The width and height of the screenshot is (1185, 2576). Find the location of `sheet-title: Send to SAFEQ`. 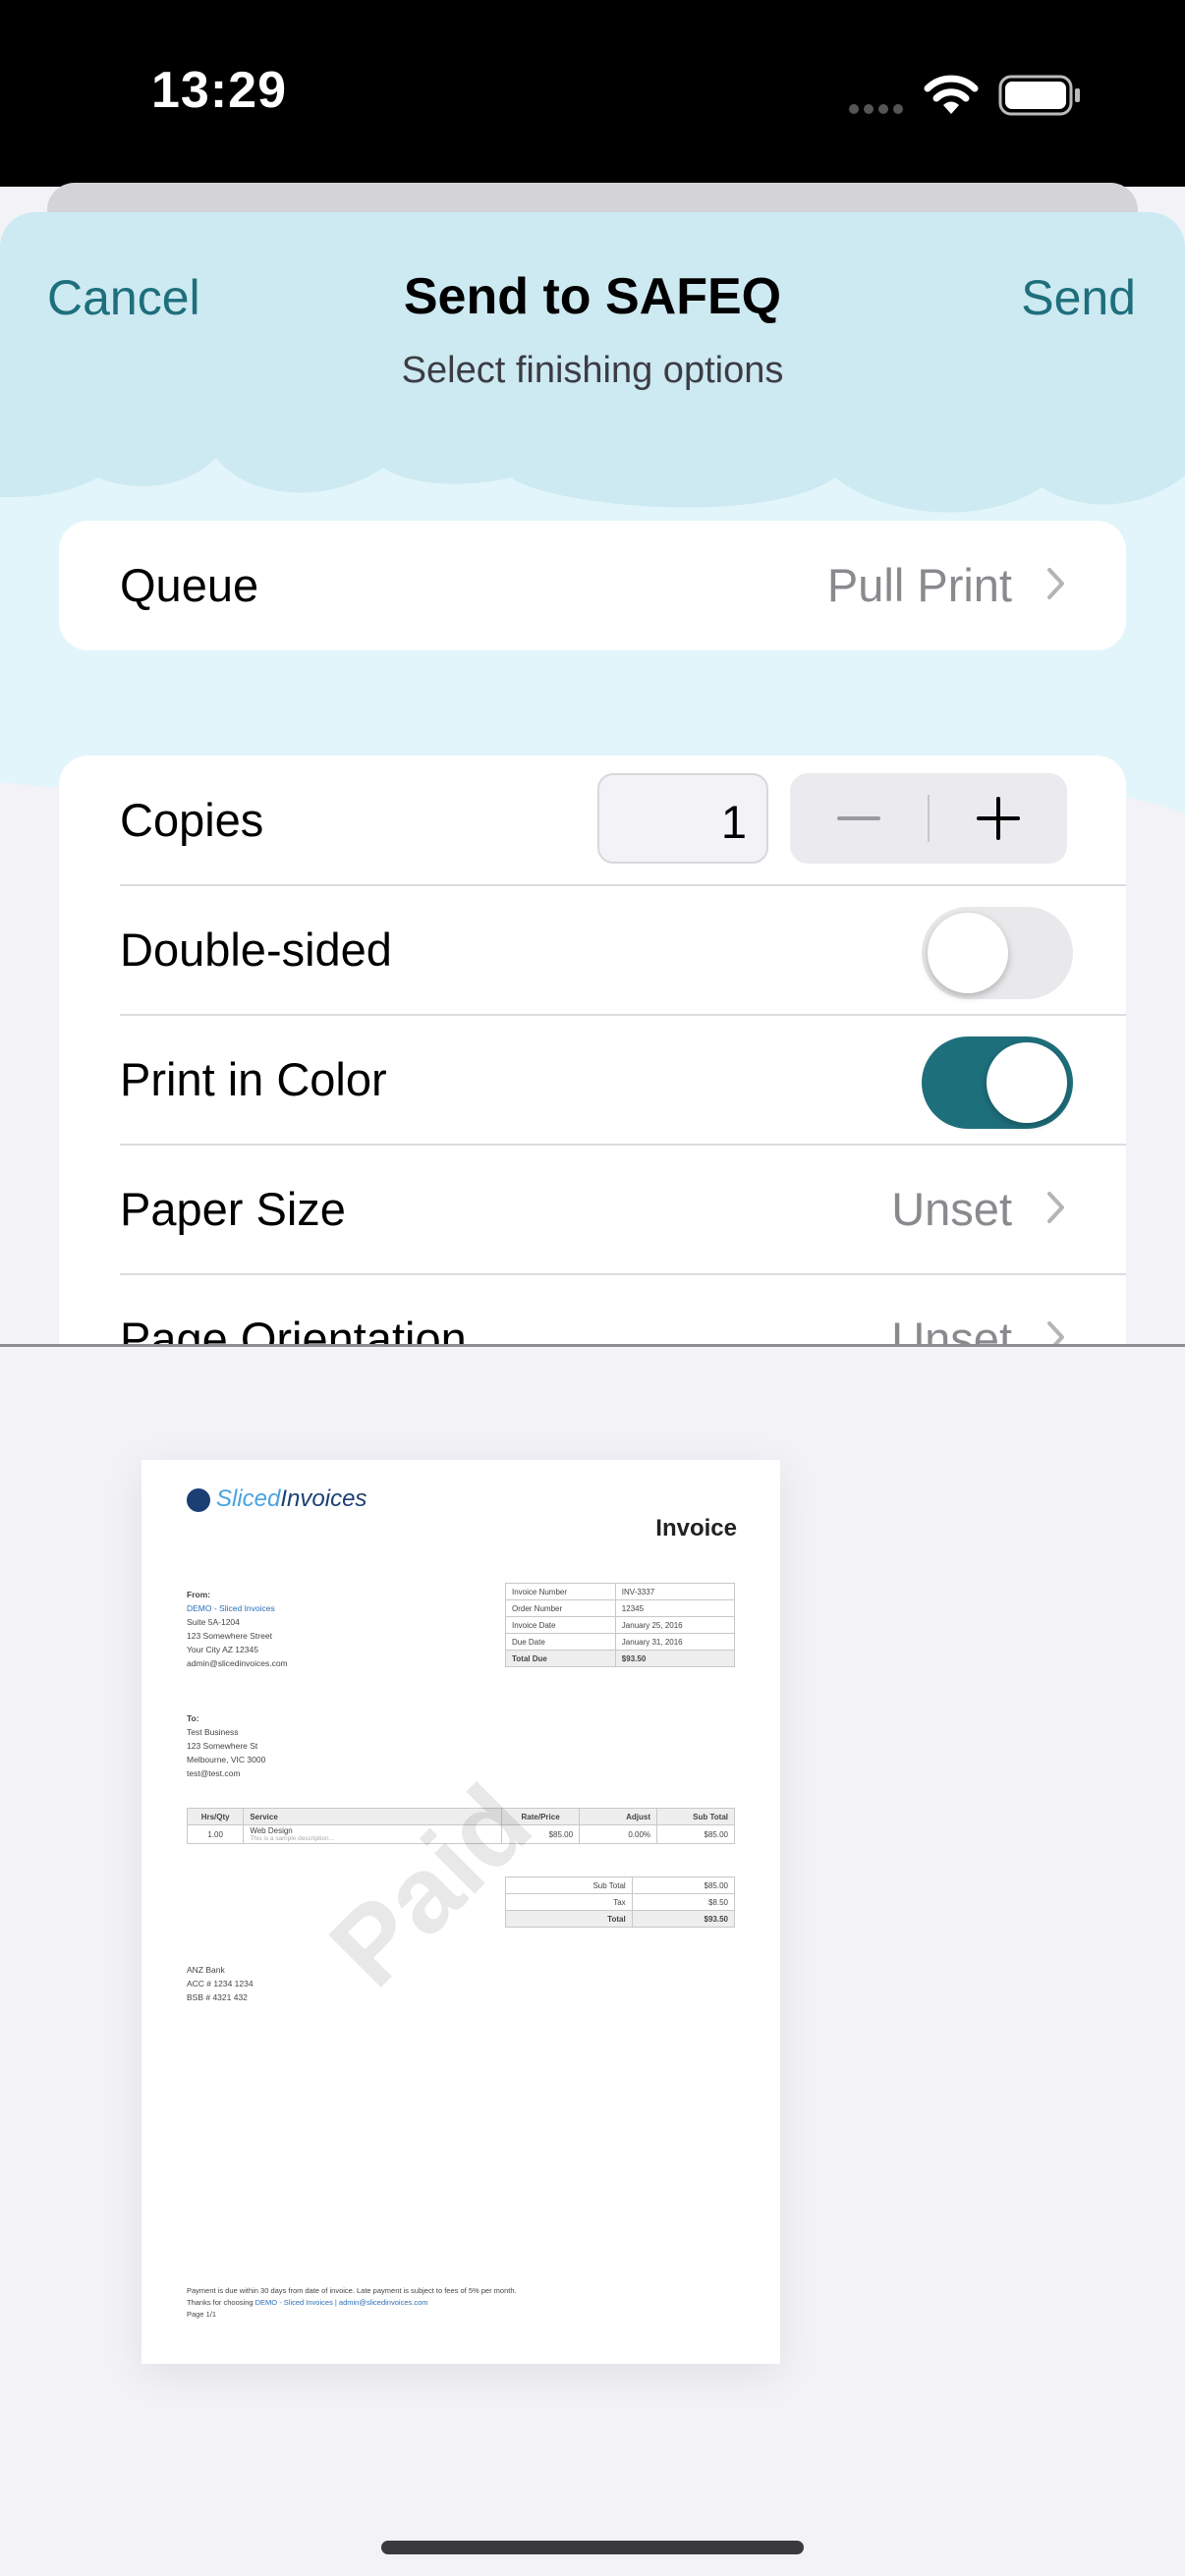

sheet-title: Send to SAFEQ is located at coordinates (592, 296).